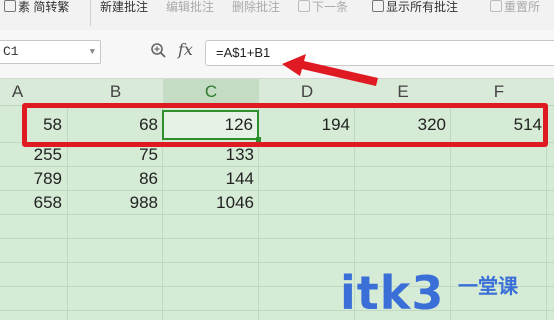 This screenshot has height=320, width=554. Describe the element at coordinates (330, 70) in the screenshot. I see `pointer-arrow` at that location.